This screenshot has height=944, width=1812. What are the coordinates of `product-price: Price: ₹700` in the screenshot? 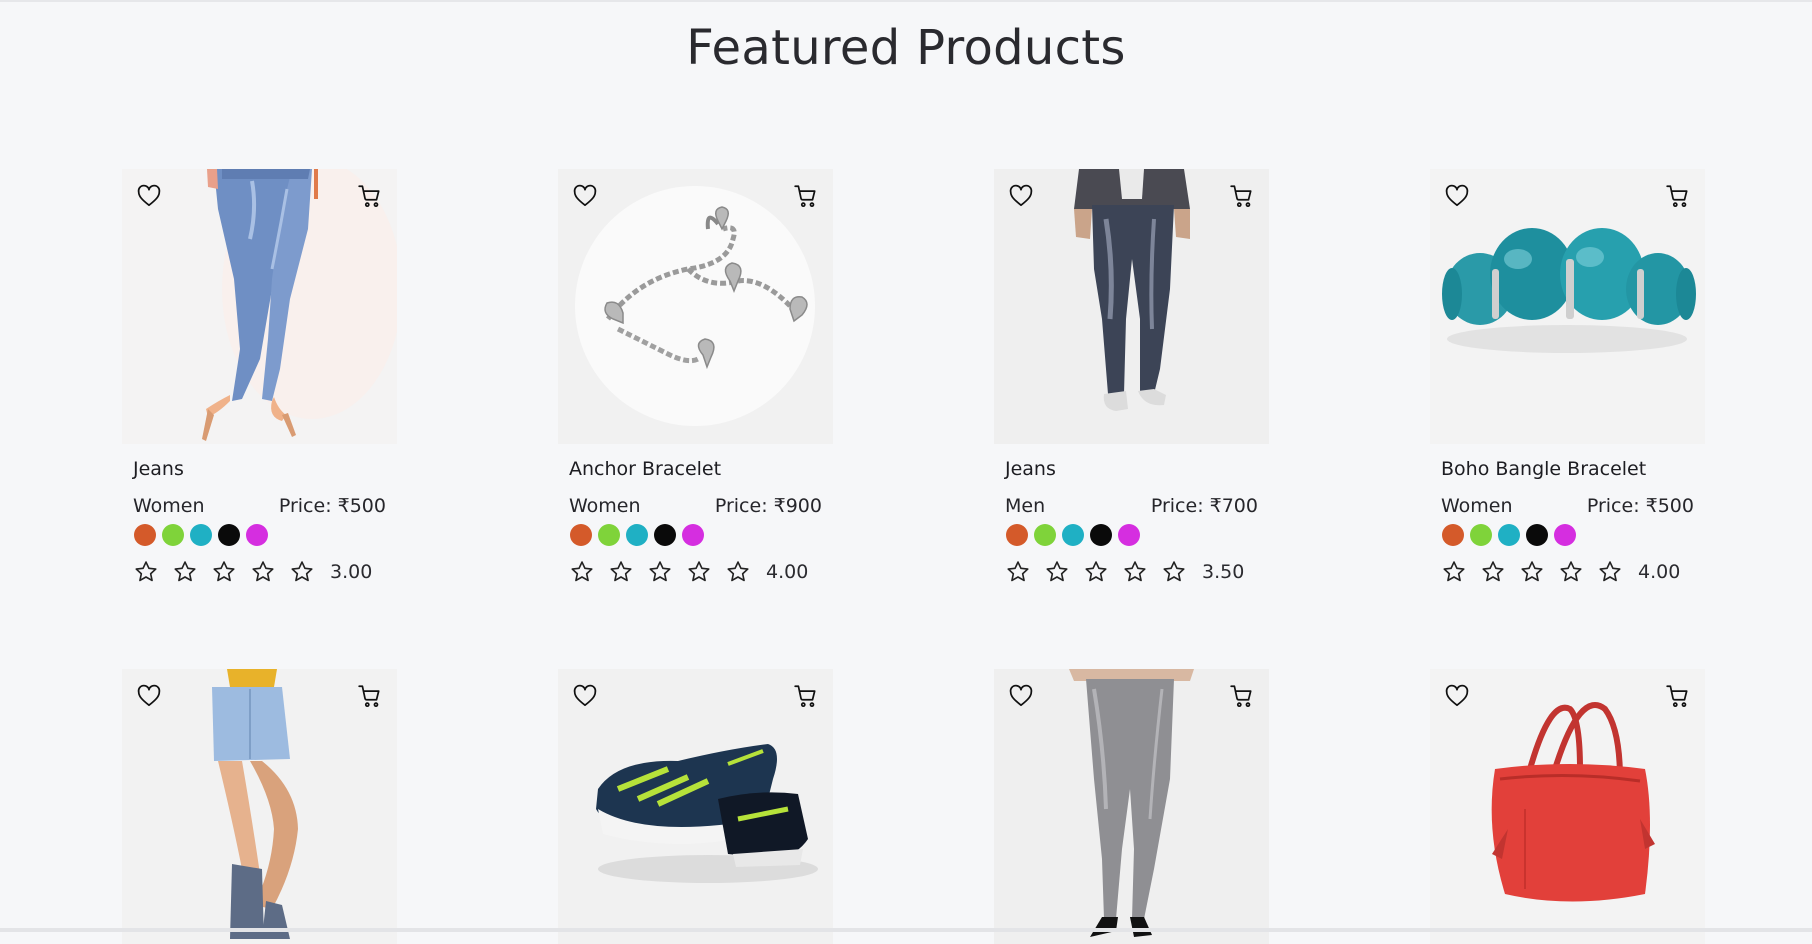 It's located at (1204, 506).